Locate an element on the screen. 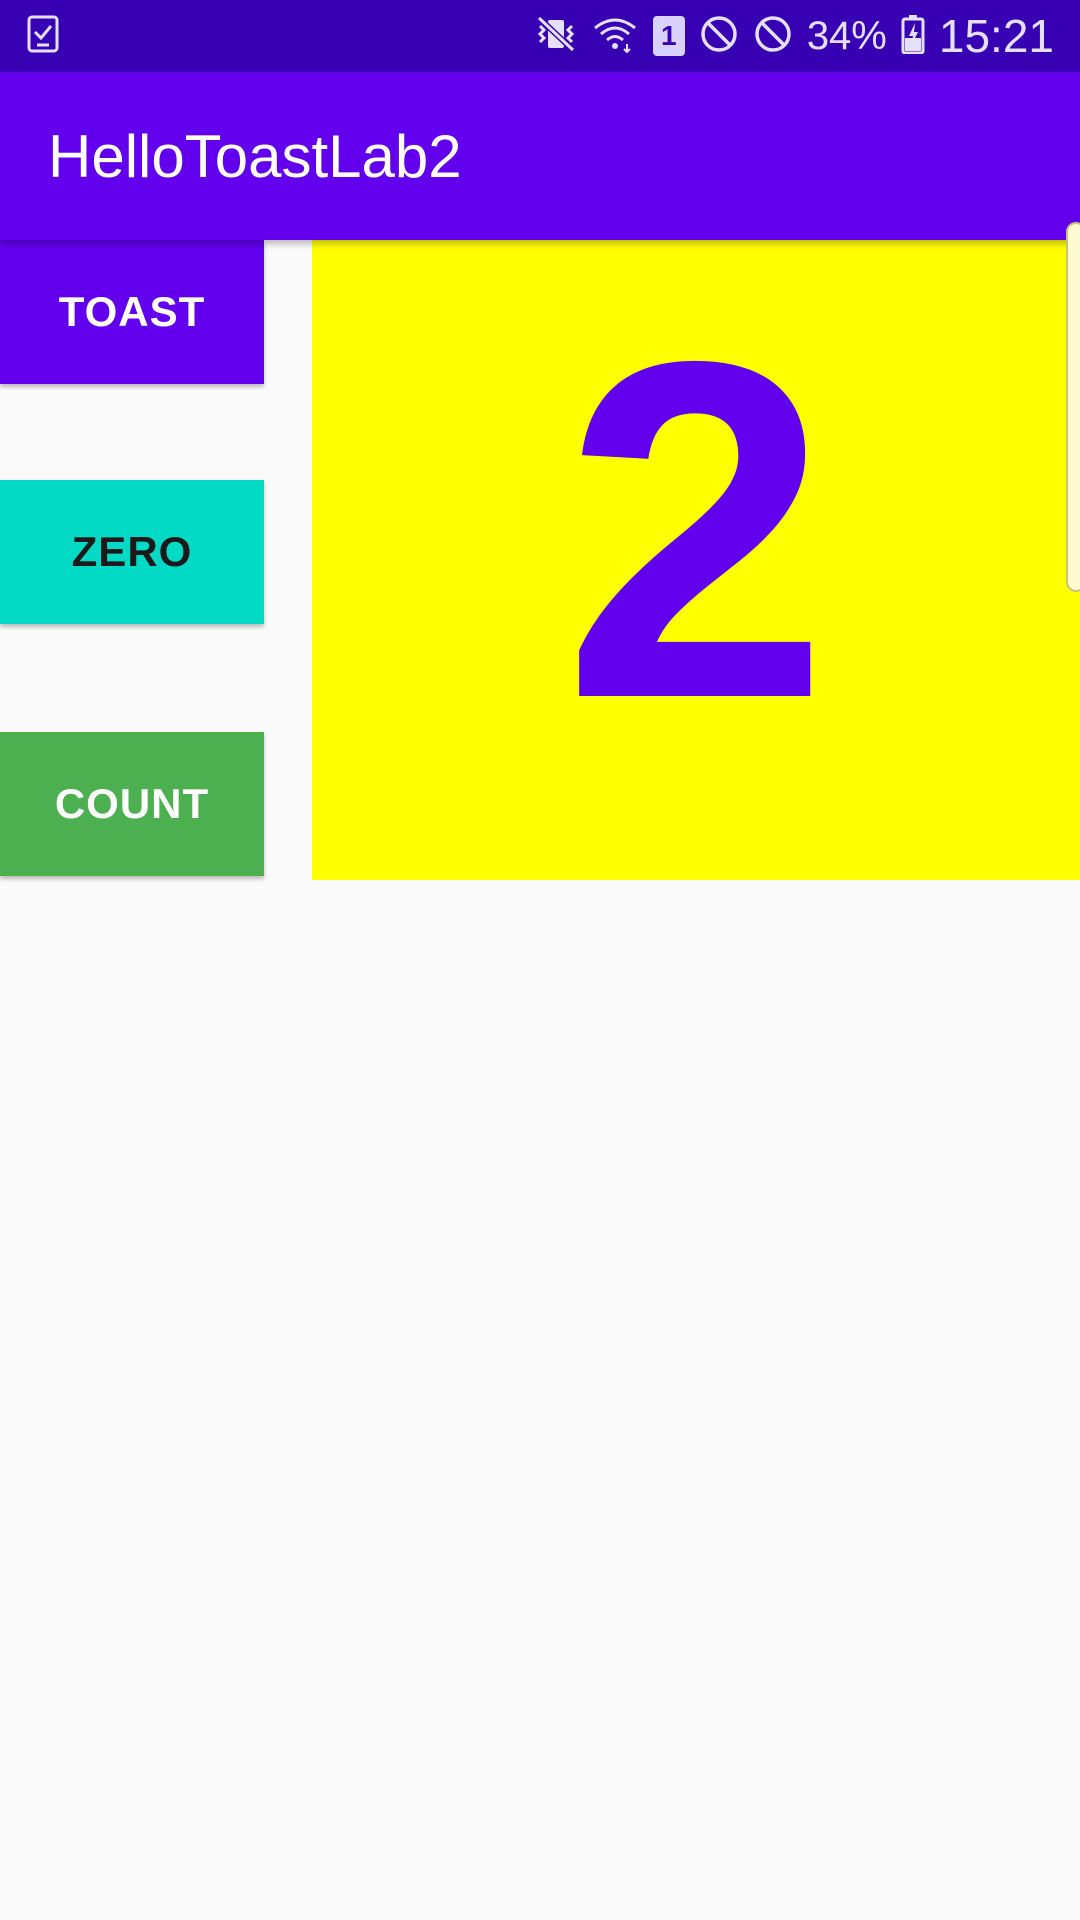 This screenshot has width=1080, height=1920. toast-button: TOAST is located at coordinates (132, 312).